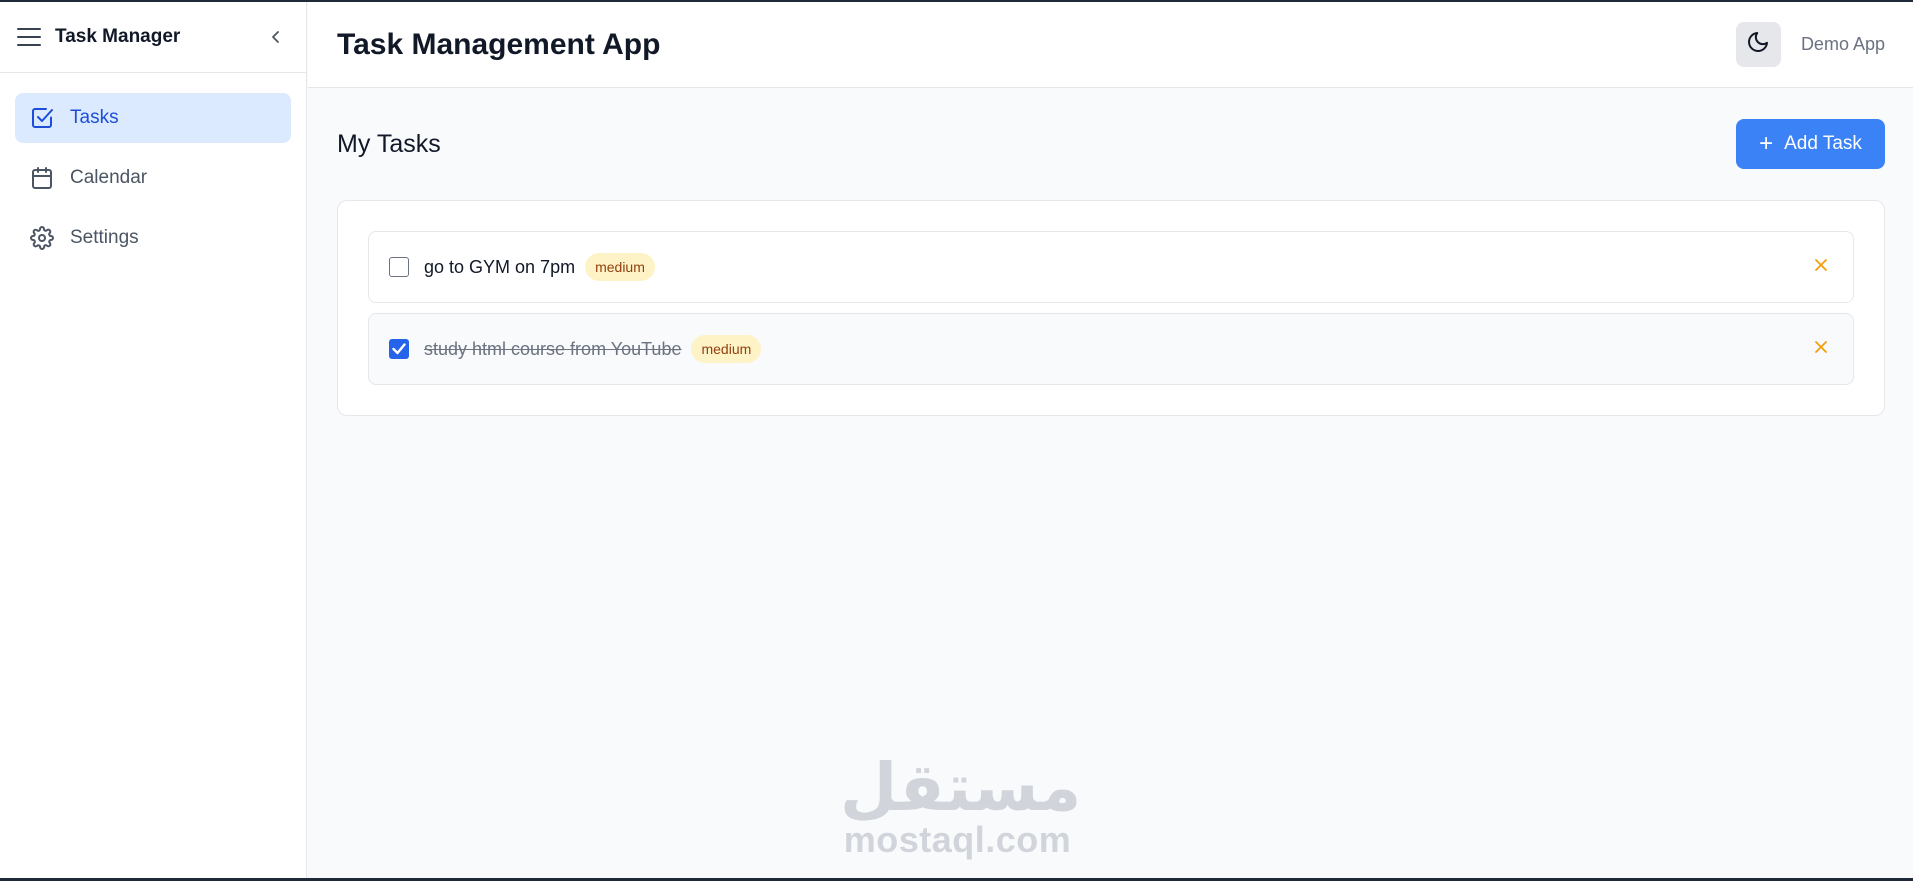 The image size is (1913, 881). I want to click on sidebar-header: Task Manager, so click(153, 37).